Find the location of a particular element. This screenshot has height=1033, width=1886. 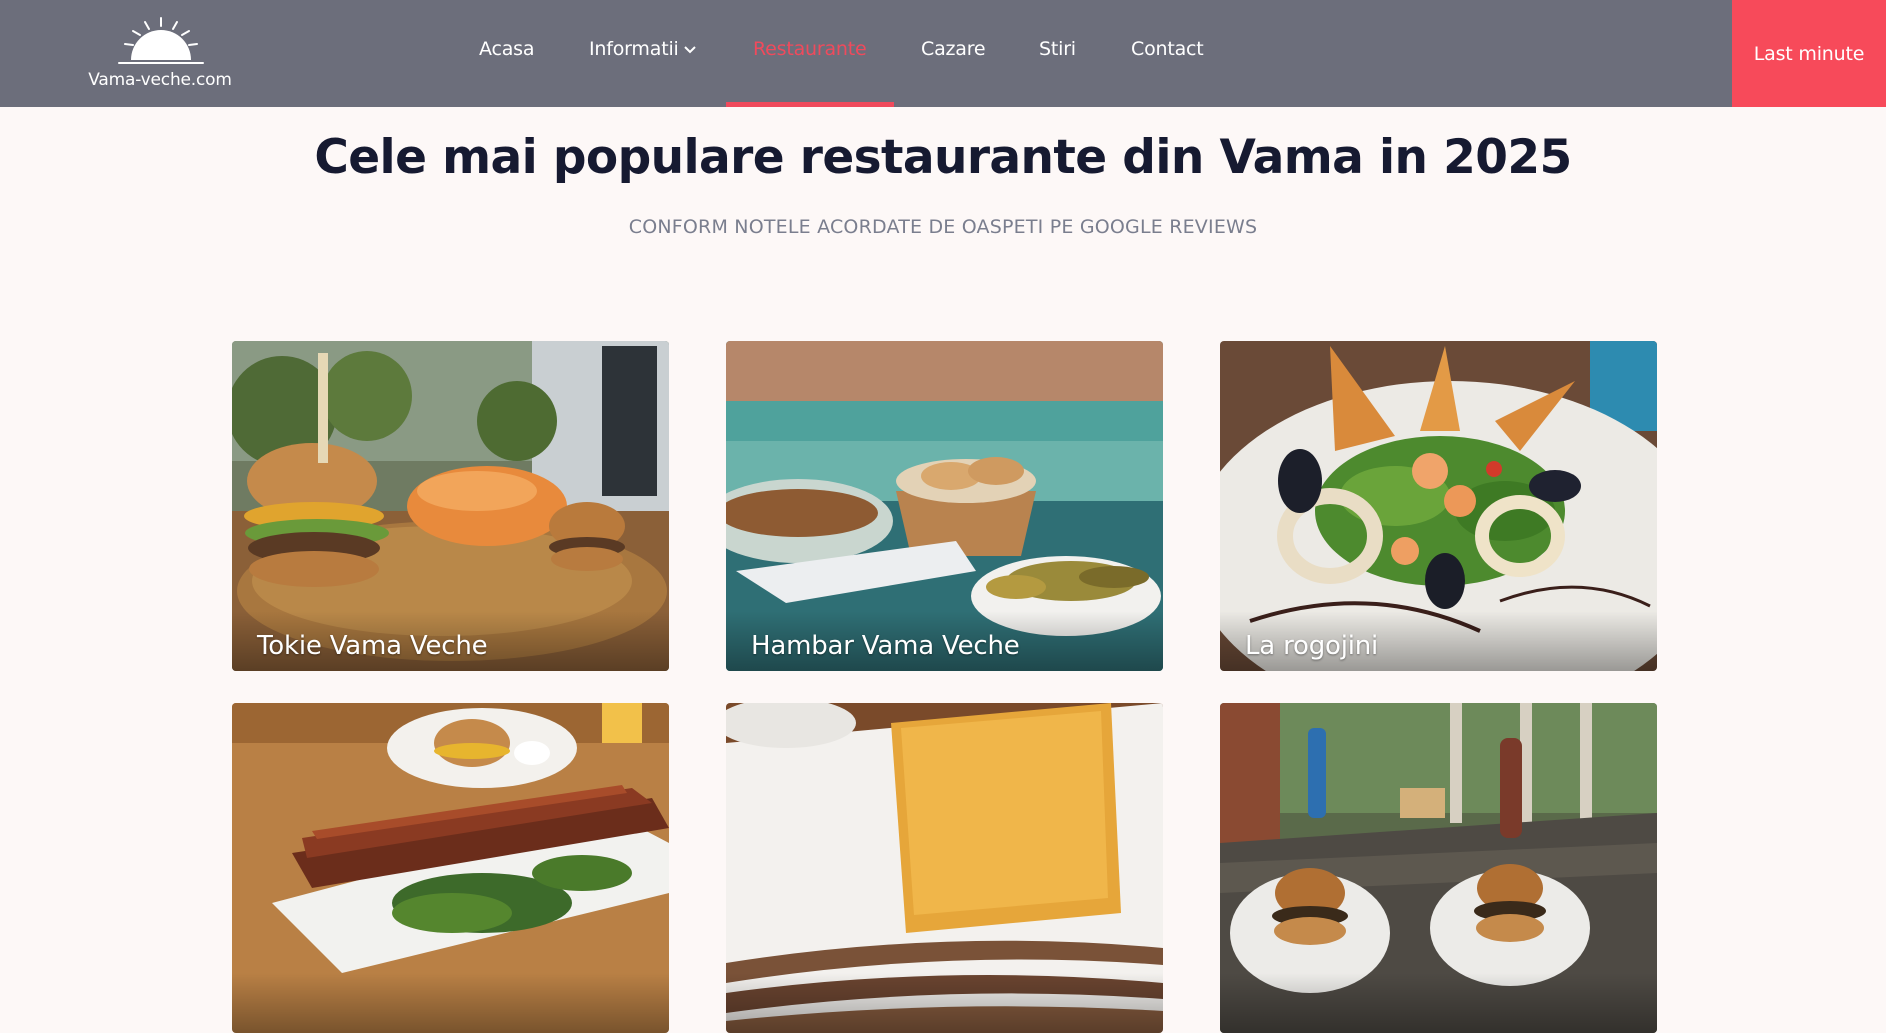

site-logo: Vama-veche.com is located at coordinates (160, 54).